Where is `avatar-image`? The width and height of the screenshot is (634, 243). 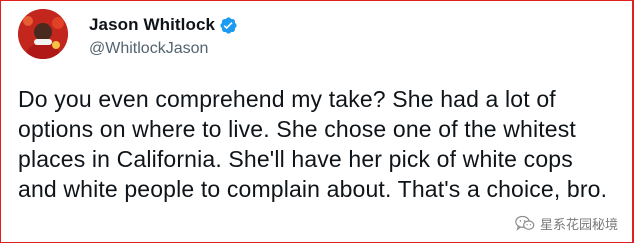
avatar-image is located at coordinates (43, 34).